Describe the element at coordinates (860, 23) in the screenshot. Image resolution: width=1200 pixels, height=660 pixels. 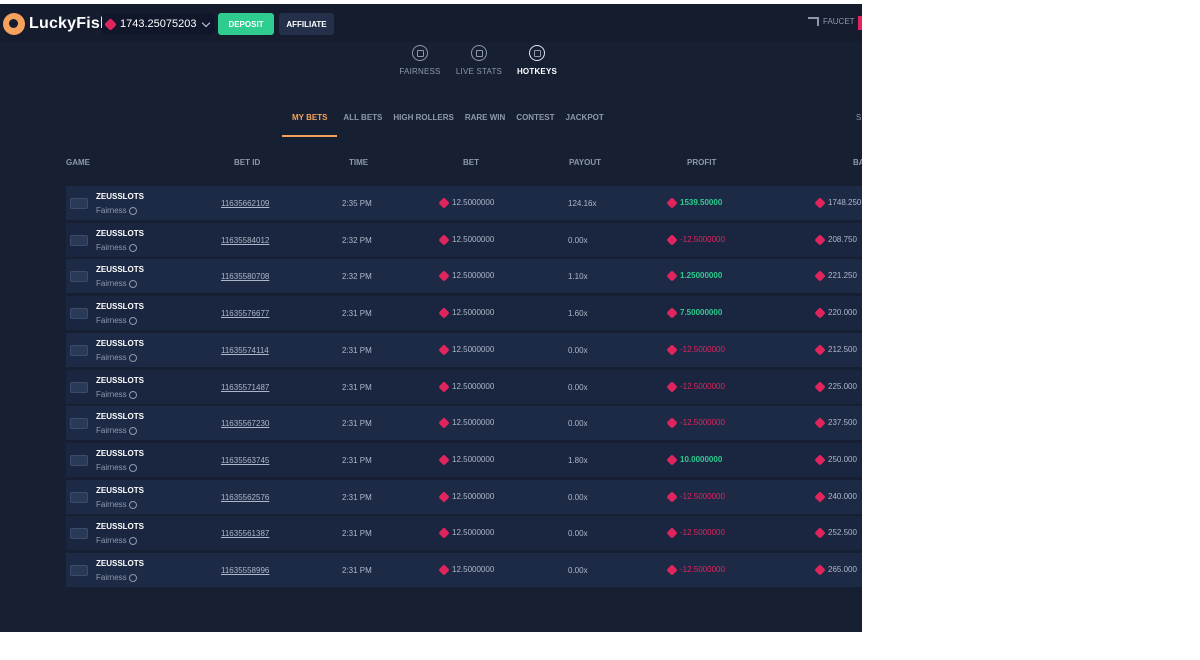
I see `cut-off-button` at that location.